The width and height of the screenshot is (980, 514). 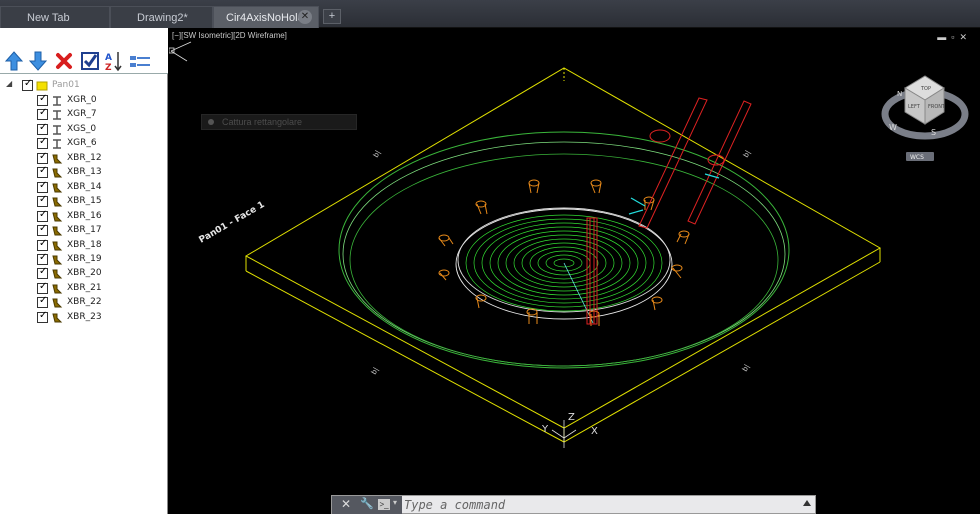 What do you see at coordinates (84, 273) in the screenshot?
I see `tree-item-label: XBR_20` at bounding box center [84, 273].